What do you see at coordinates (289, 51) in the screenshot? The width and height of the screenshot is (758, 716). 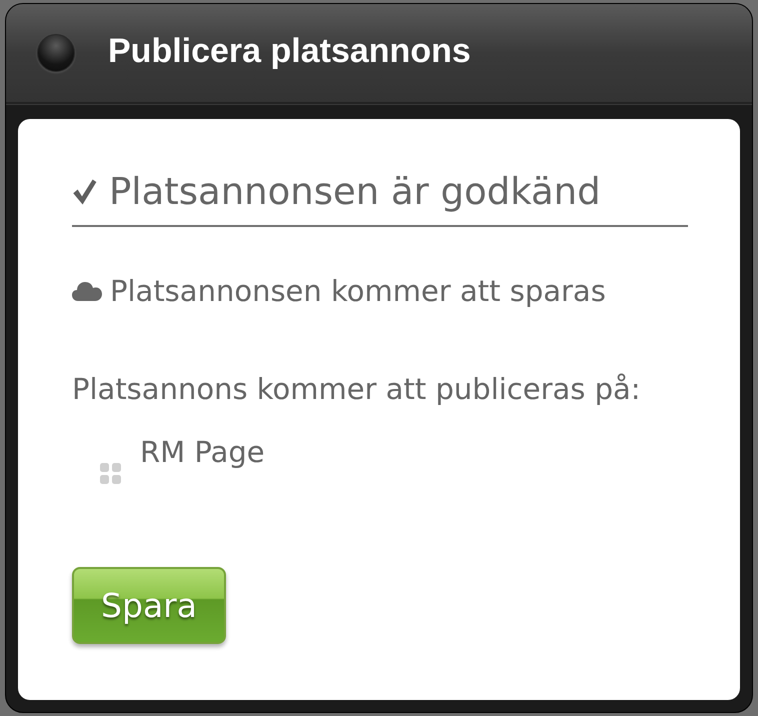 I see `window-title: Publicera platsannons` at bounding box center [289, 51].